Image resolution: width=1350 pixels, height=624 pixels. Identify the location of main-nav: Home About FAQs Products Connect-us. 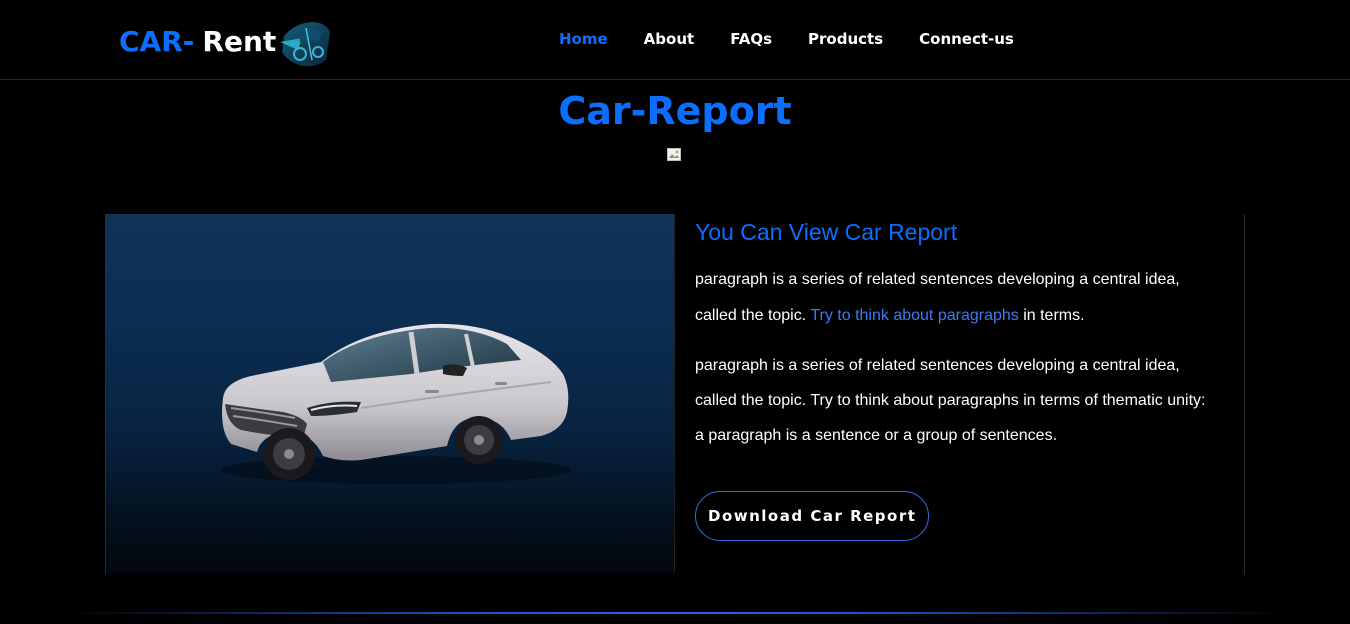
(804, 39).